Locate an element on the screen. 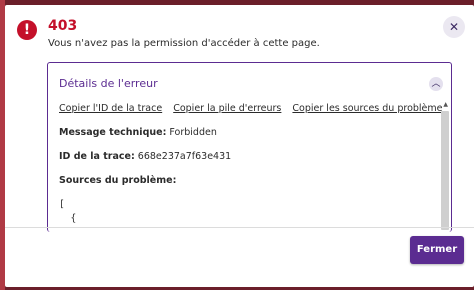 This screenshot has height=290, width=474. trace-id-row: ID de la trace: 668e237a7f63e431 is located at coordinates (145, 156).